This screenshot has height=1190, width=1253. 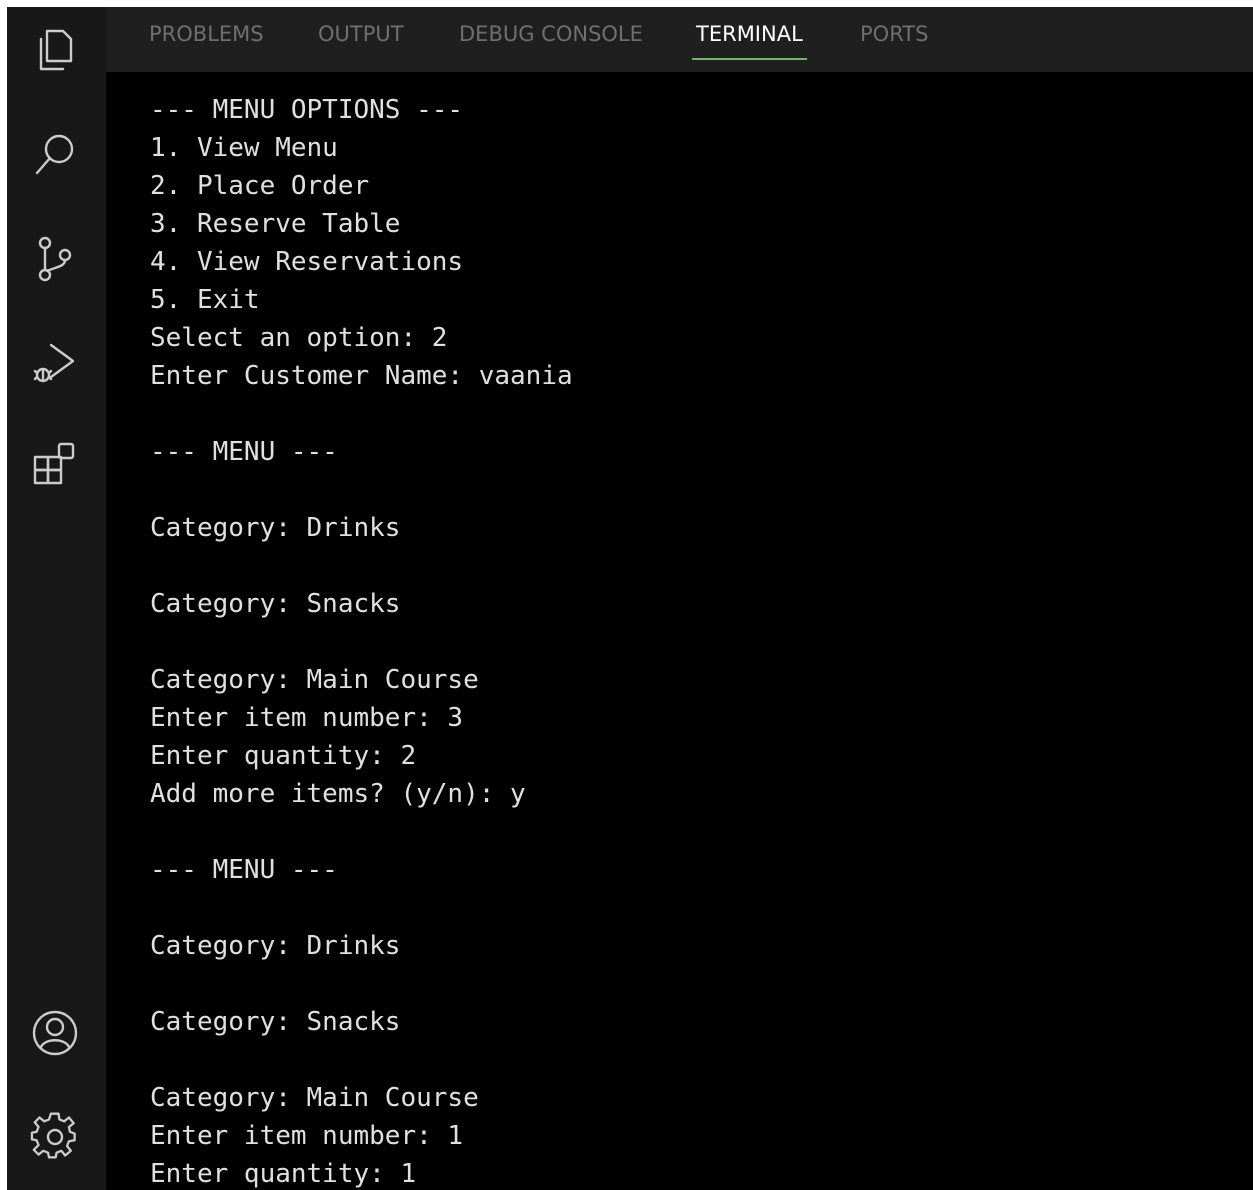 What do you see at coordinates (206, 42) in the screenshot?
I see `tab-problems: PROBLEMS` at bounding box center [206, 42].